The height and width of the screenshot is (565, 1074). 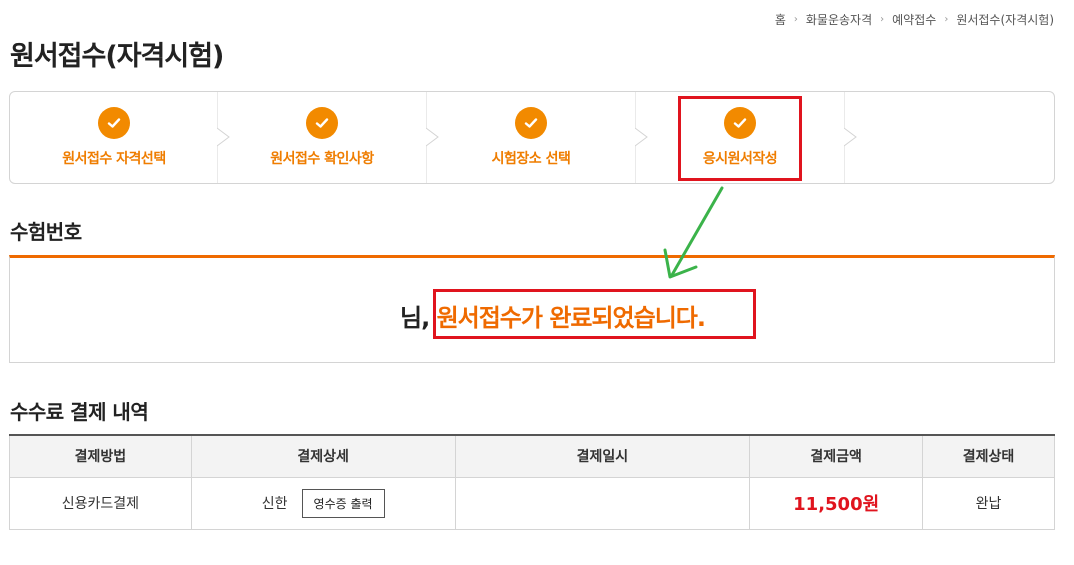 What do you see at coordinates (780, 19) in the screenshot?
I see `breadcrumb-home: 홈` at bounding box center [780, 19].